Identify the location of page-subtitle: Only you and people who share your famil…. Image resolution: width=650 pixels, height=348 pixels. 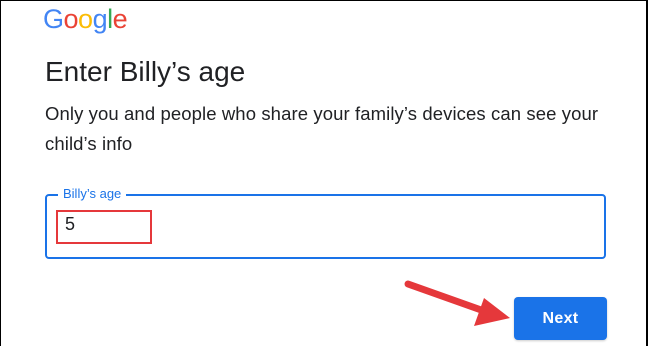
(322, 128).